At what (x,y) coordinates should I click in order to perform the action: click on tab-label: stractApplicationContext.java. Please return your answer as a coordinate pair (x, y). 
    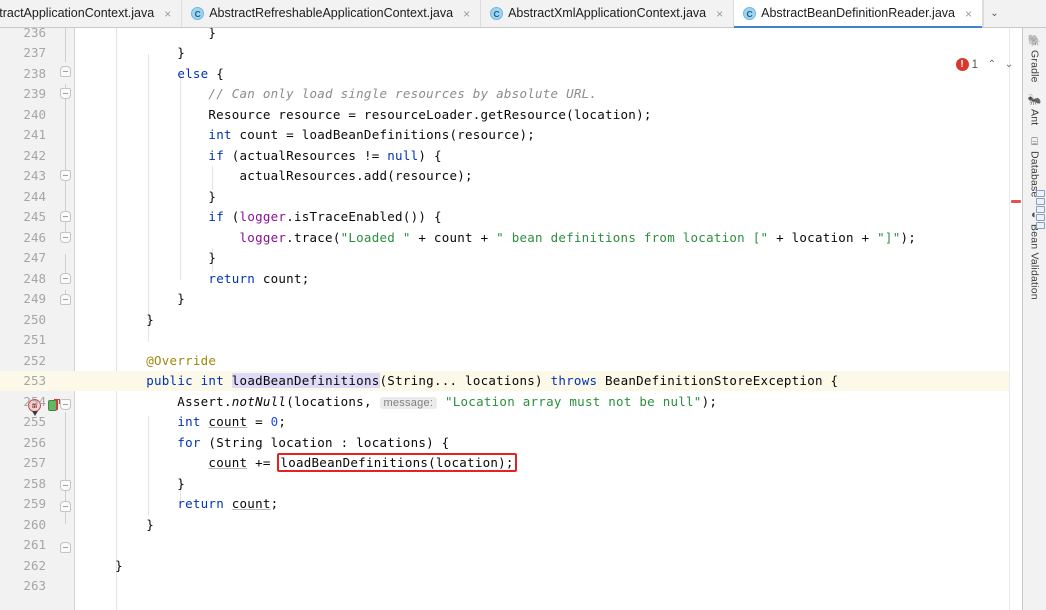
    Looking at the image, I should click on (77, 13).